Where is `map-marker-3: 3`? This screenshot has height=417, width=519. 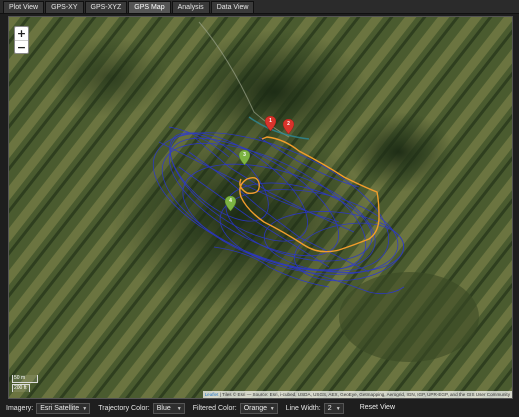 map-marker-3: 3 is located at coordinates (244, 157).